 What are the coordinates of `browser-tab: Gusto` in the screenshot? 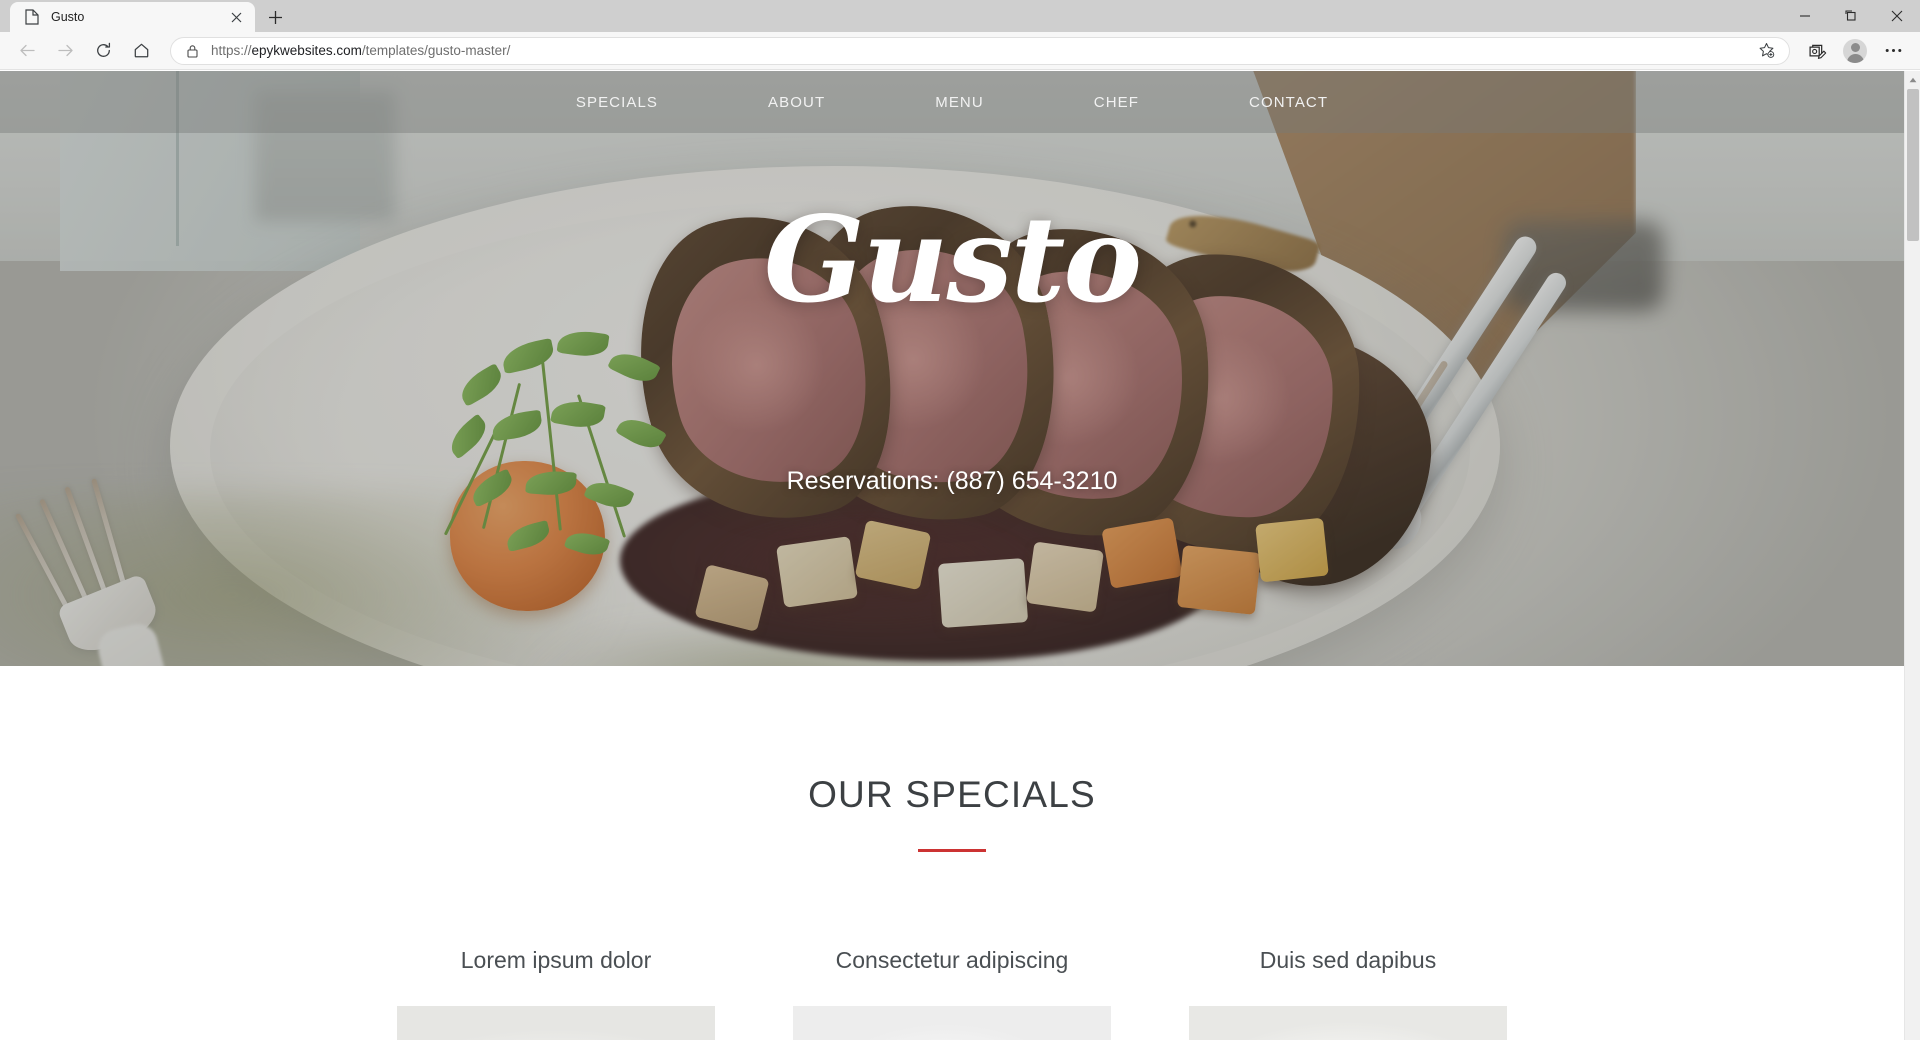 It's located at (132, 17).